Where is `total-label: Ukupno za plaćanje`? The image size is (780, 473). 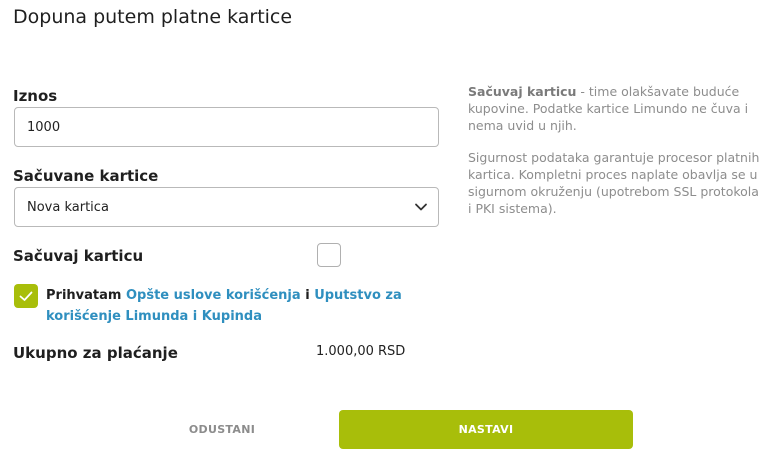
total-label: Ukupno za plaćanje is located at coordinates (95, 353).